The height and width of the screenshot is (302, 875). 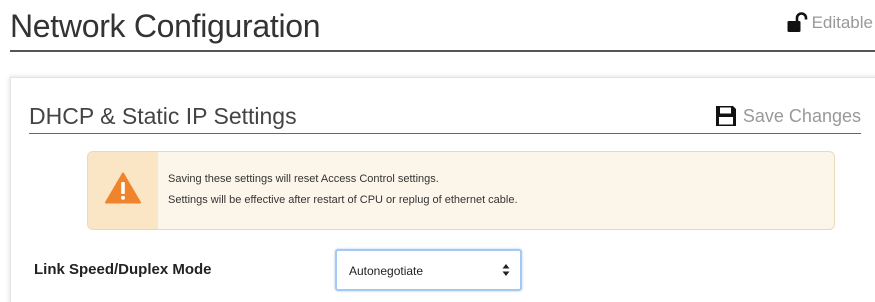 I want to click on page-title: Network Configuration, so click(x=165, y=26).